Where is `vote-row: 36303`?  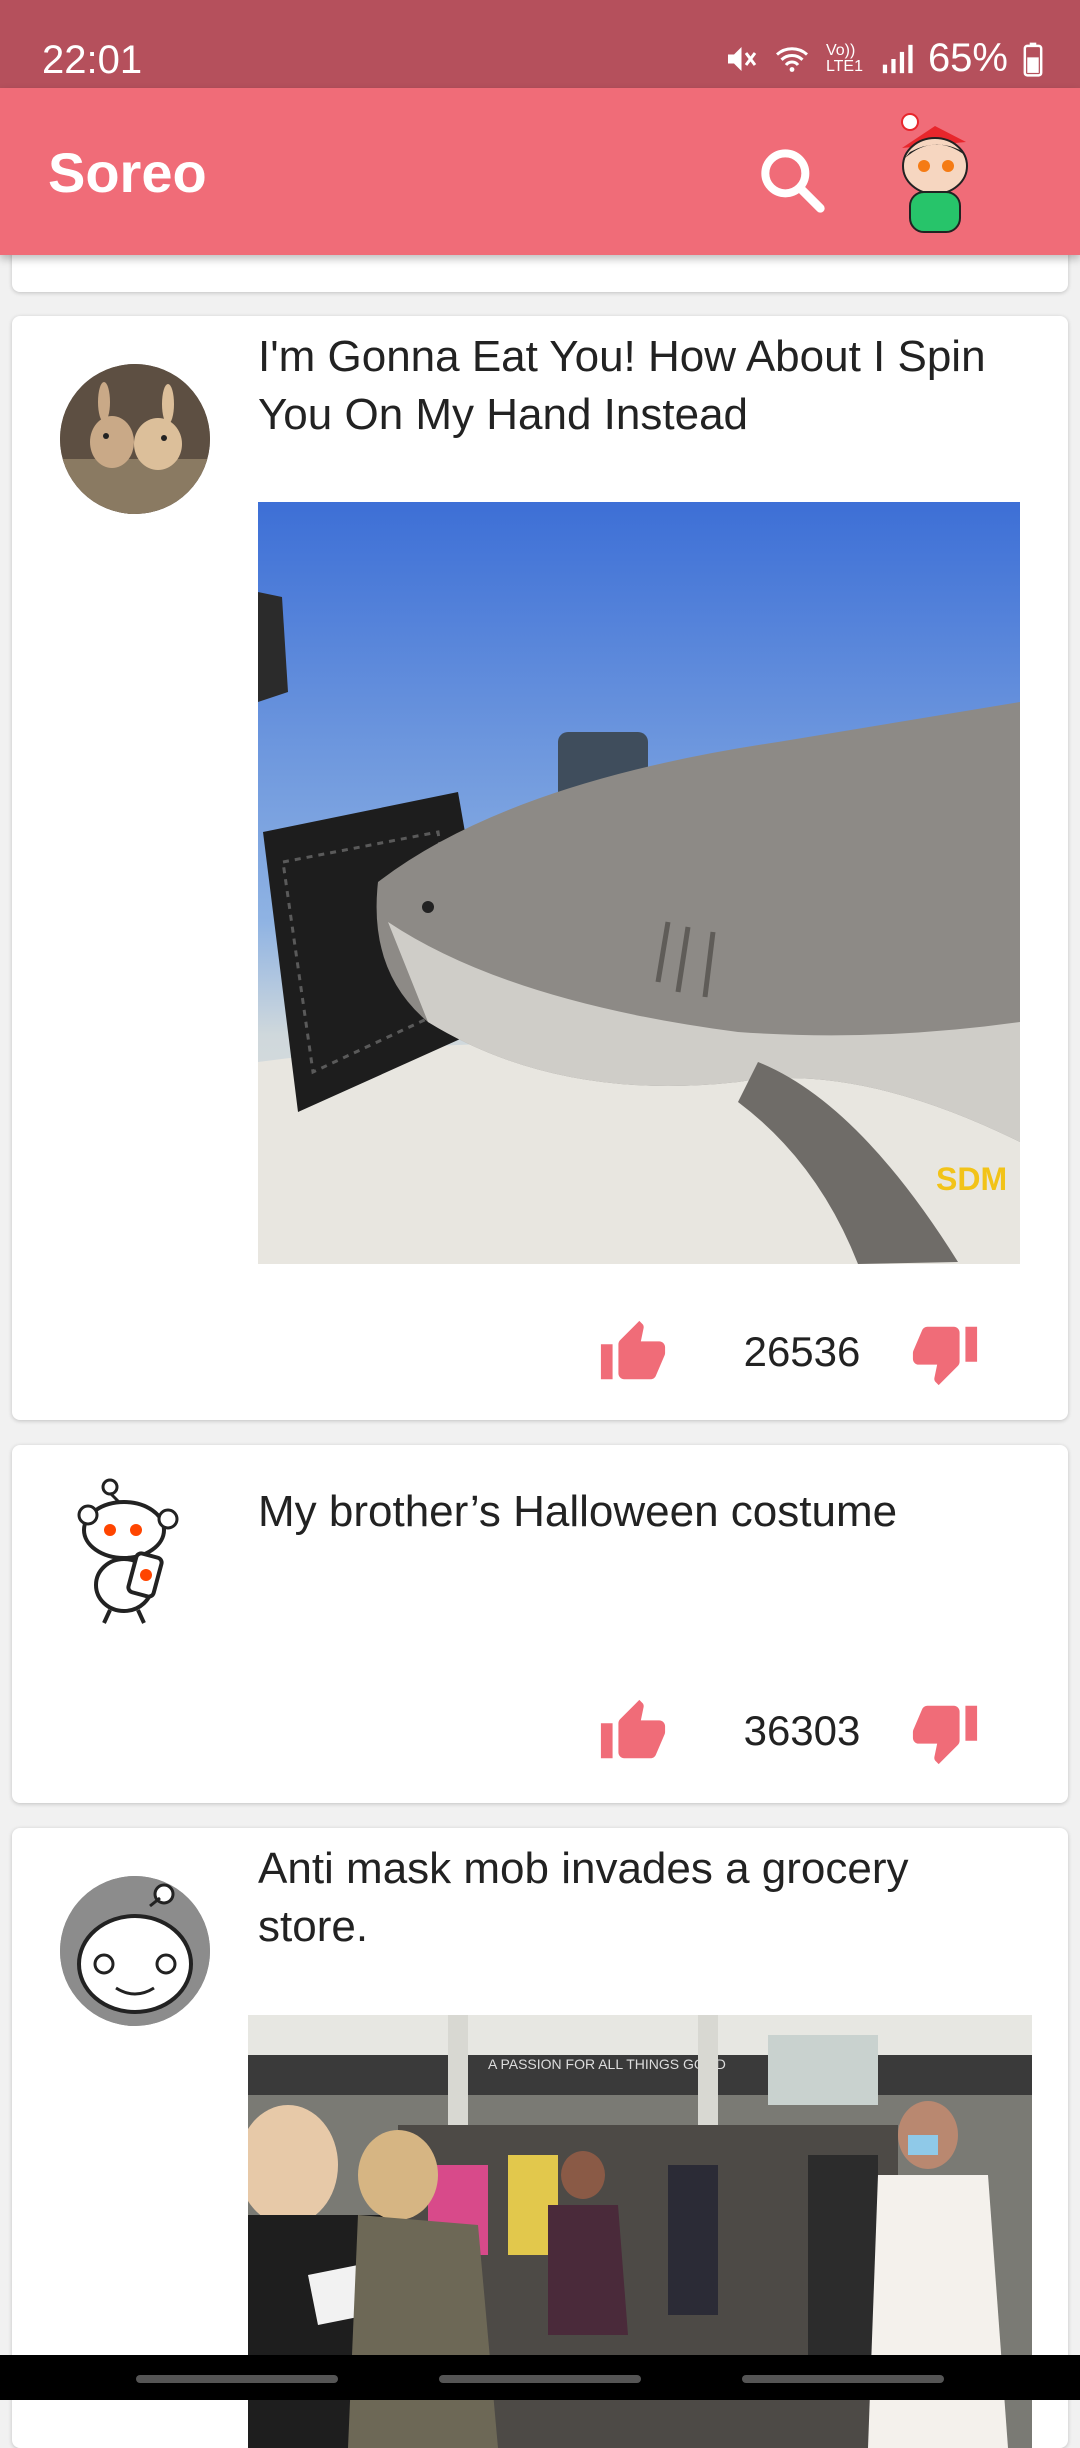 vote-row: 36303 is located at coordinates (540, 1732).